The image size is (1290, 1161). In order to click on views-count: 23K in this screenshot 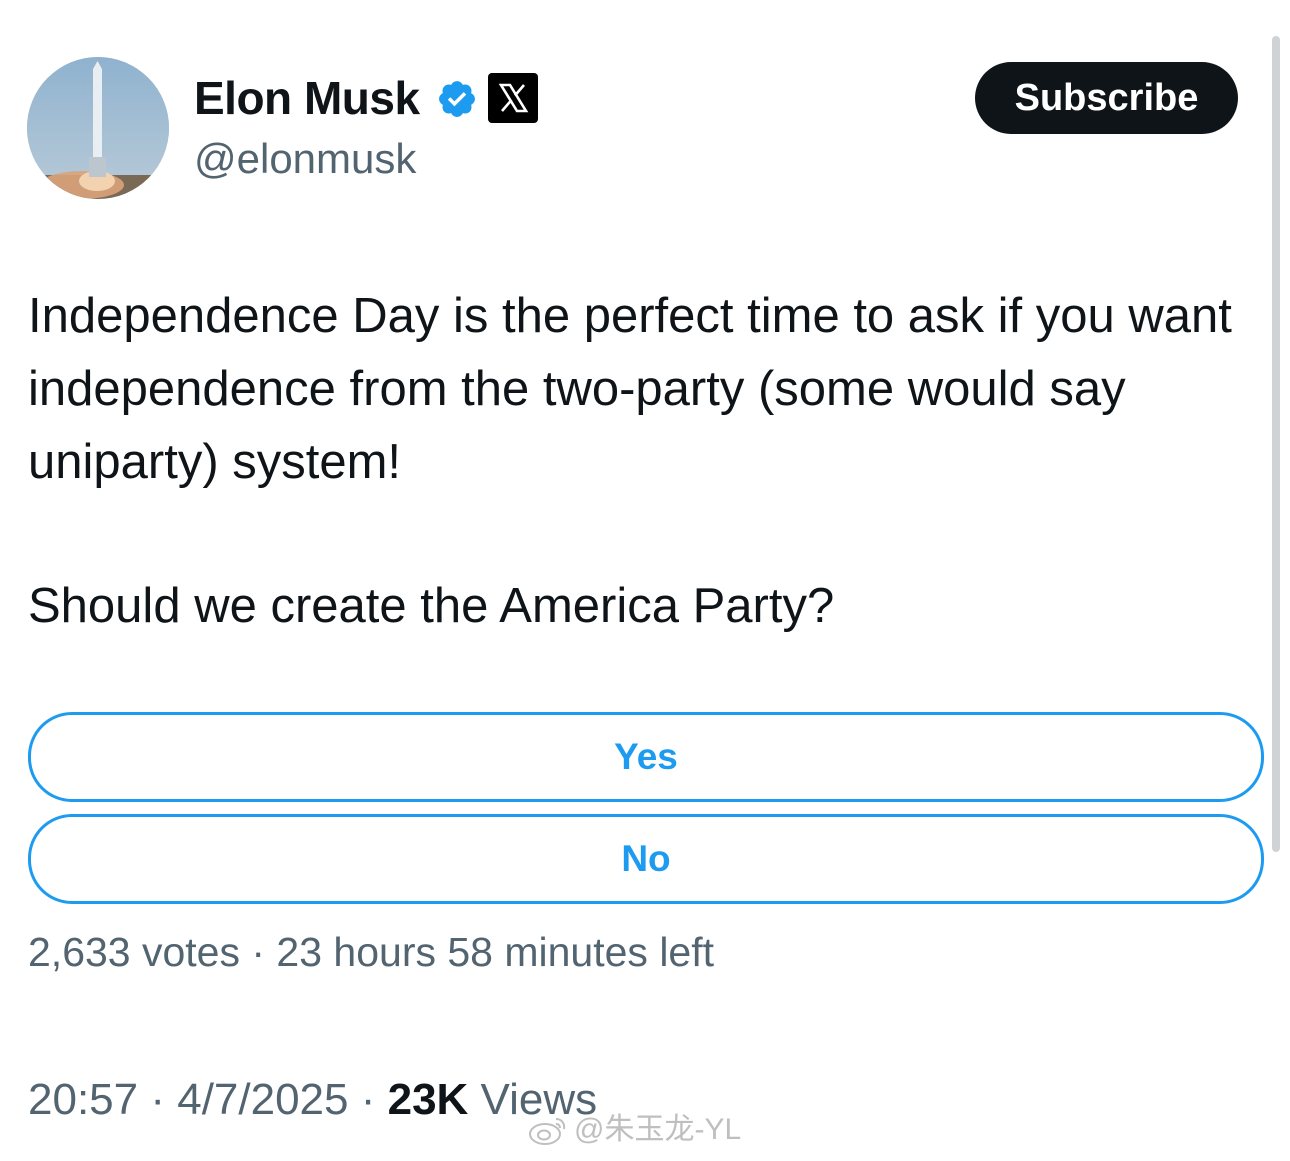, I will do `click(428, 1099)`.